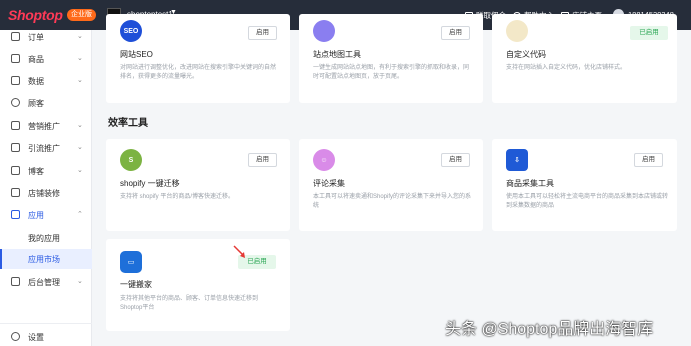 This screenshot has width=691, height=346. What do you see at coordinates (587, 201) in the screenshot?
I see `card-description: 使用本工具可以轻松将主流电商平台的商品采集到本店铺或转到采集数据的商品` at bounding box center [587, 201].